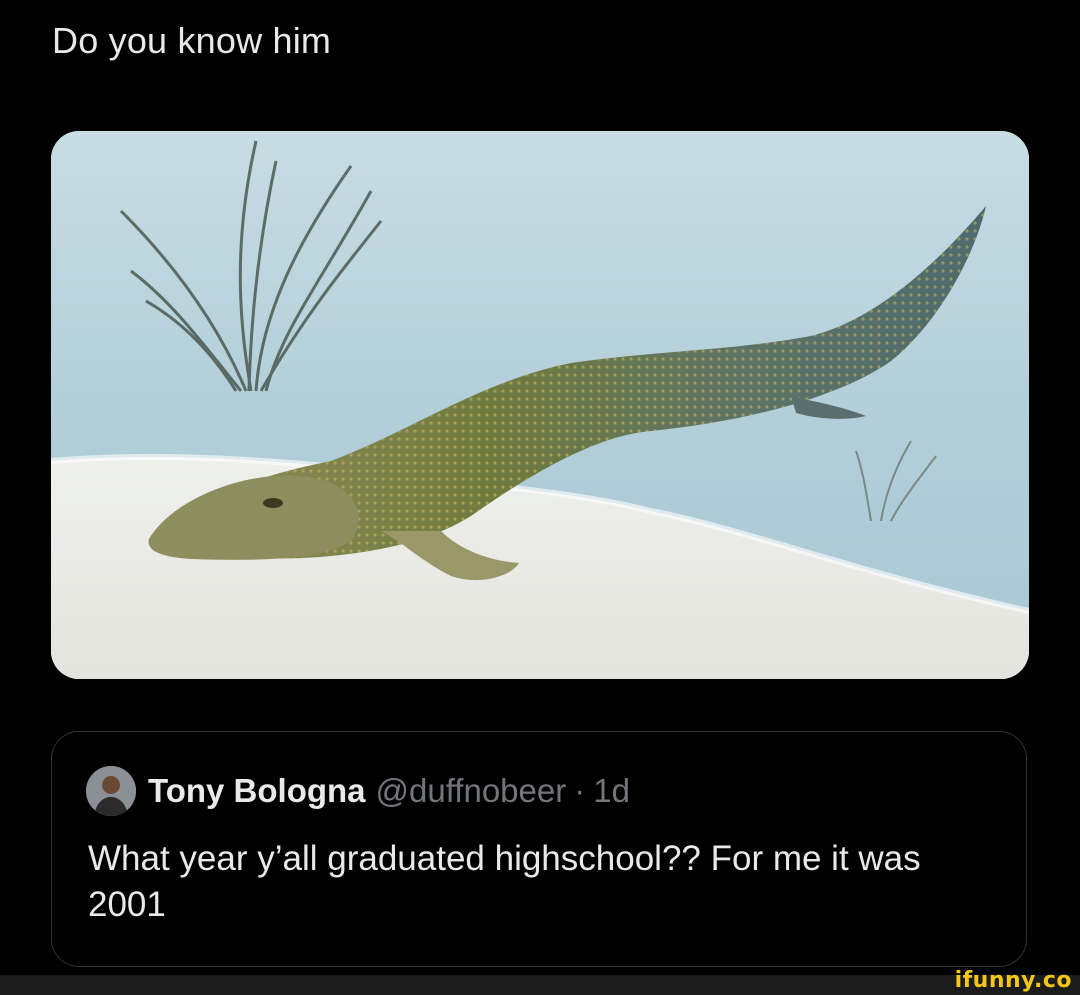 This screenshot has width=1080, height=995. I want to click on quoted-handle: @duffnobeer, so click(471, 791).